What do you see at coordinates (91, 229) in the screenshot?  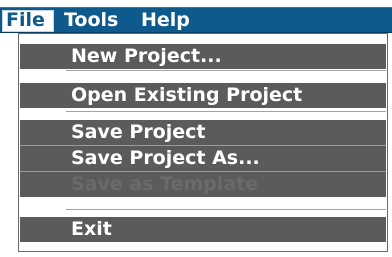 I see `menu-item-label: Exit` at bounding box center [91, 229].